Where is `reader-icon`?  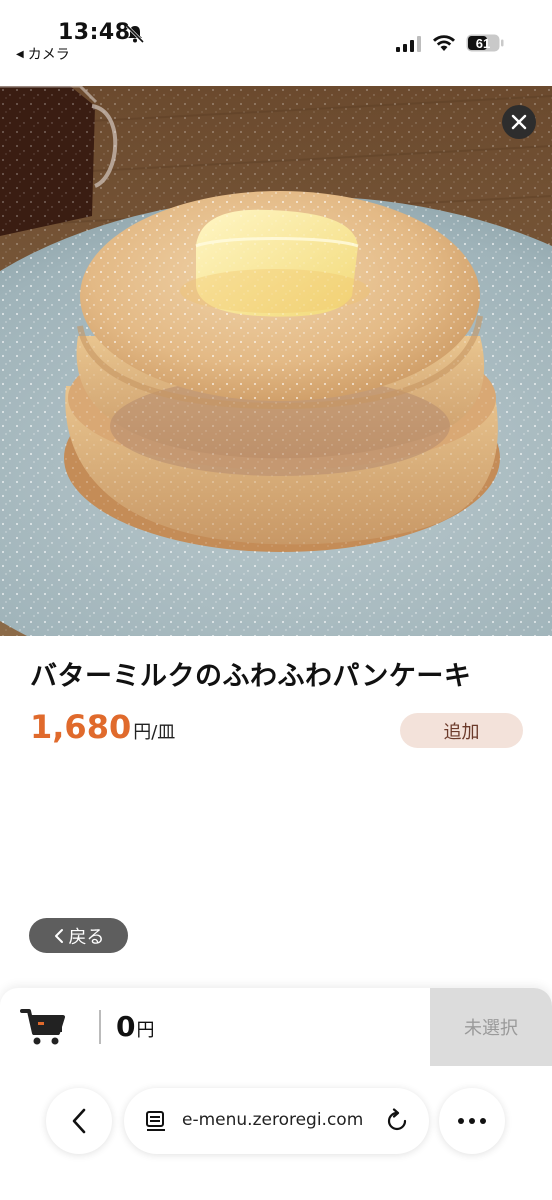 reader-icon is located at coordinates (156, 1121).